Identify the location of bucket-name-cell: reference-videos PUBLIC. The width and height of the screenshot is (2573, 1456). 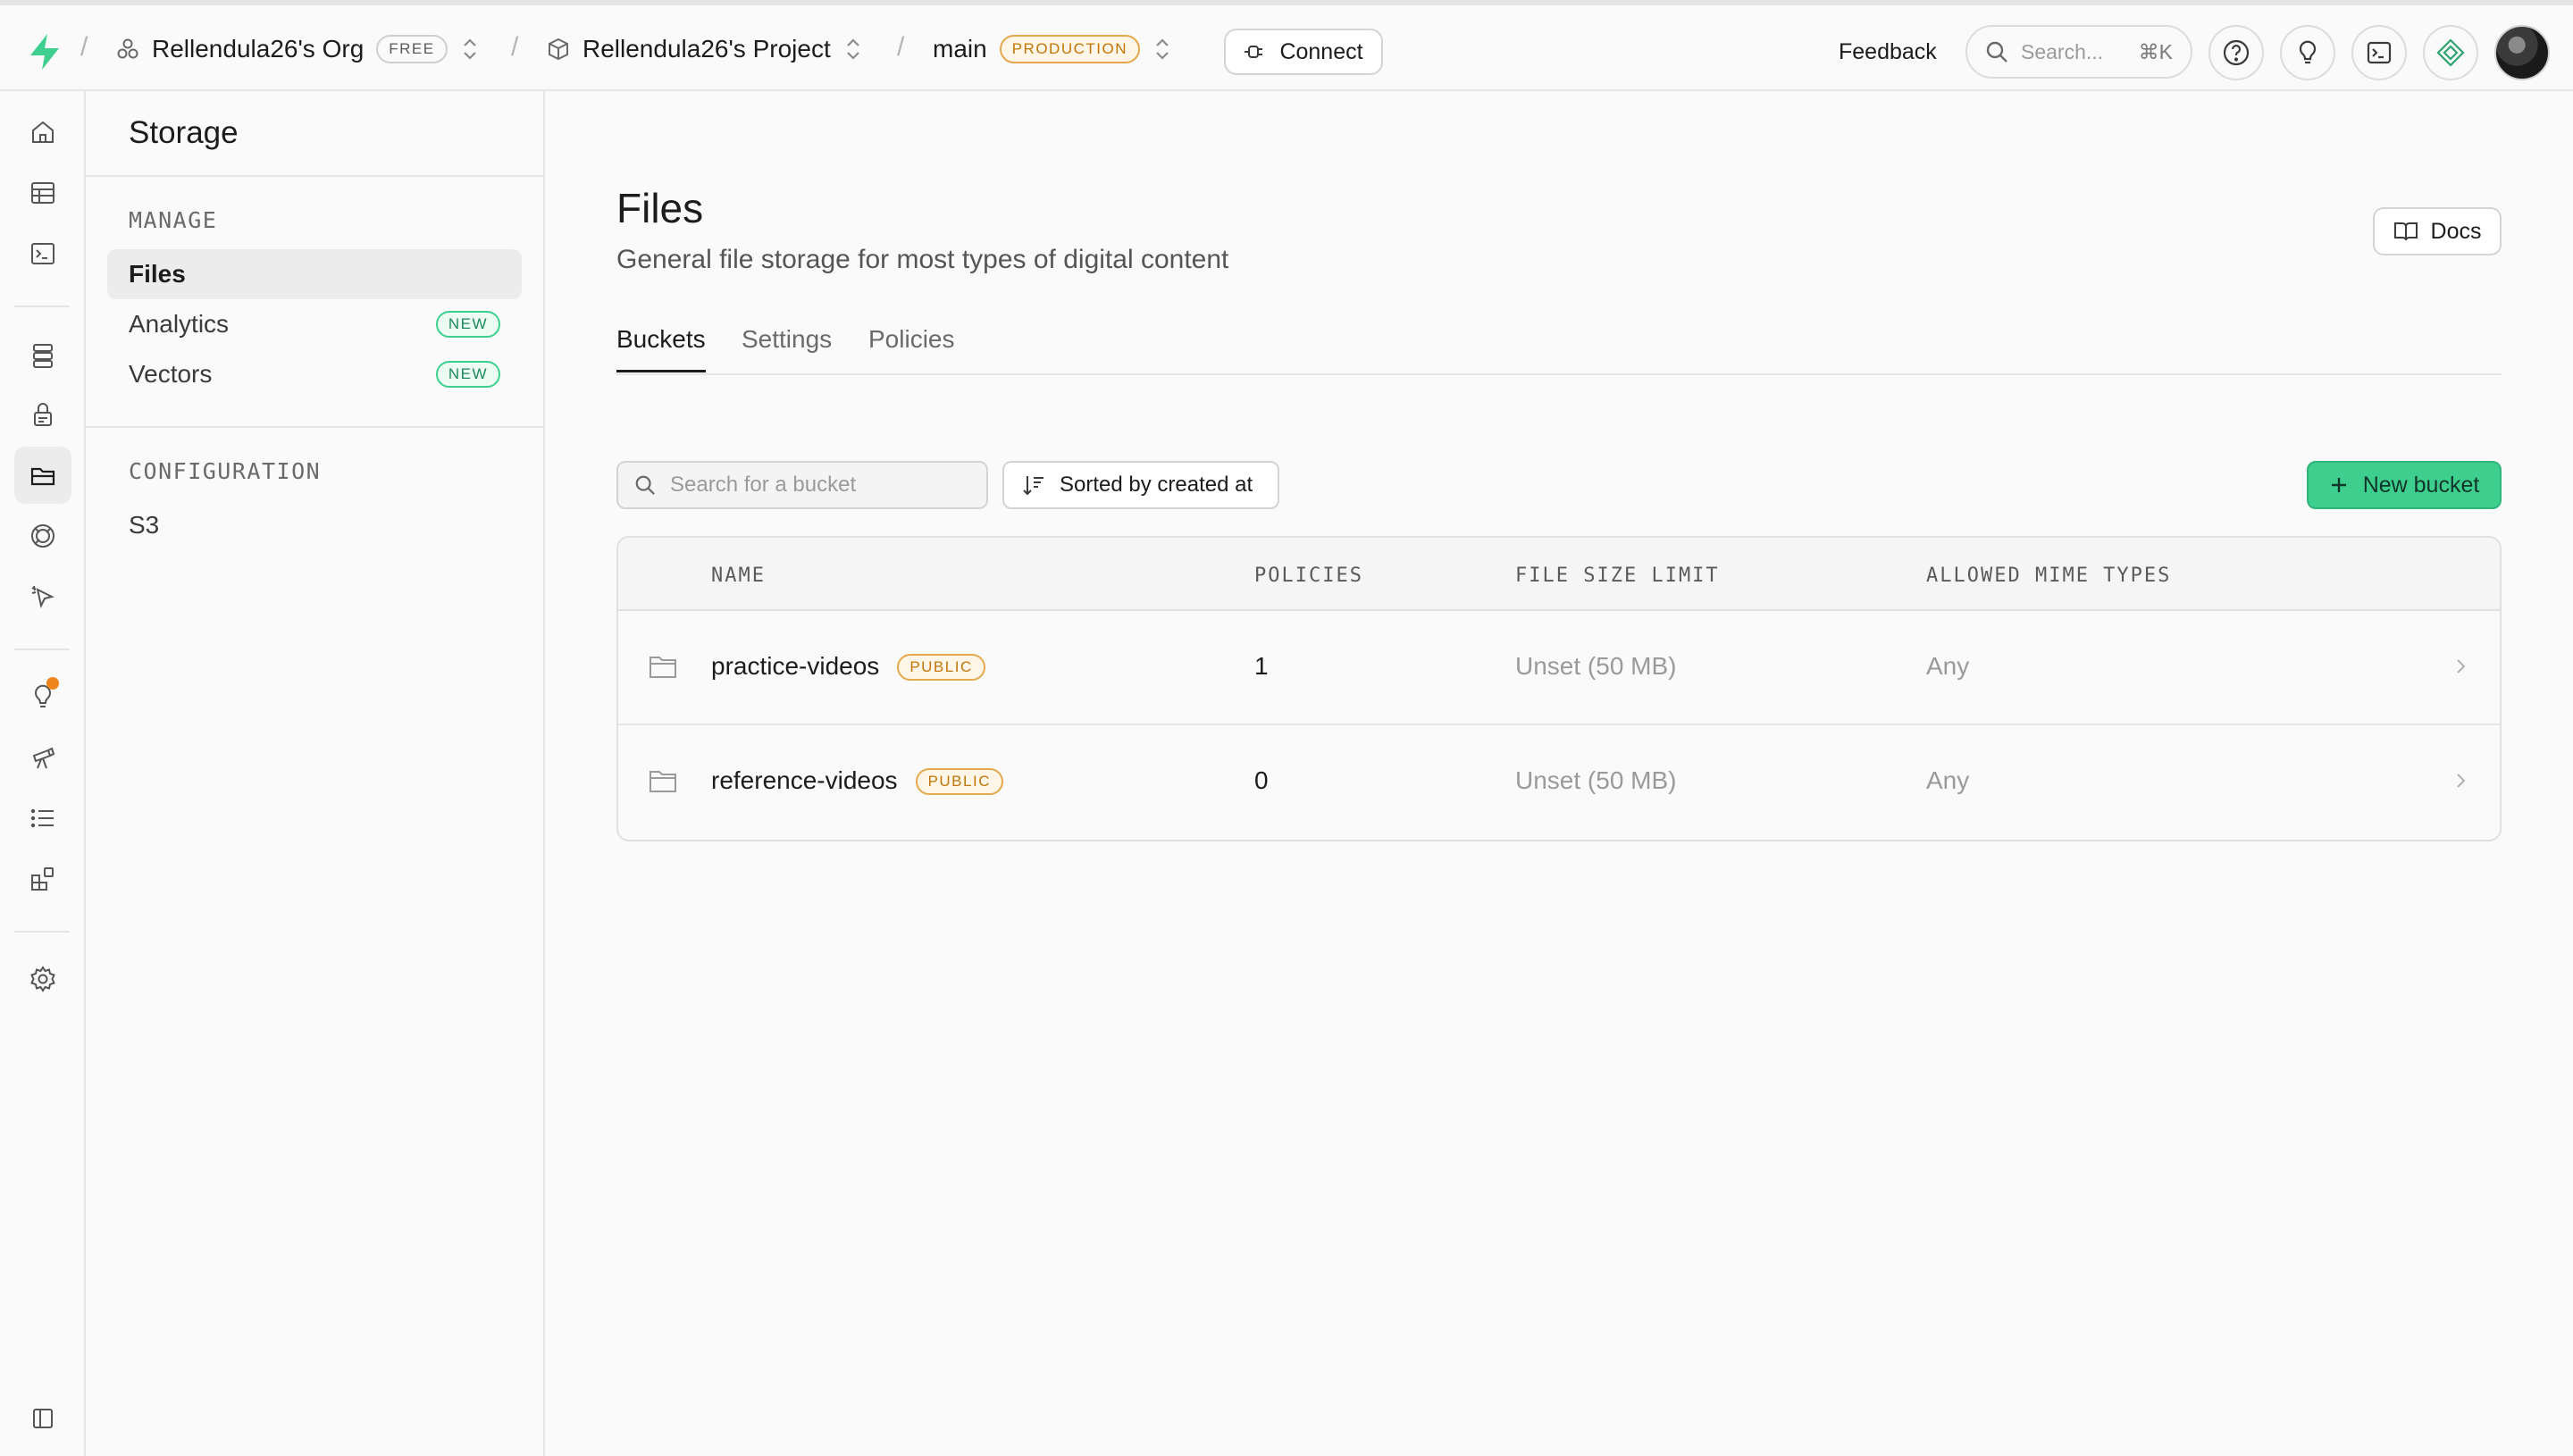
(857, 780).